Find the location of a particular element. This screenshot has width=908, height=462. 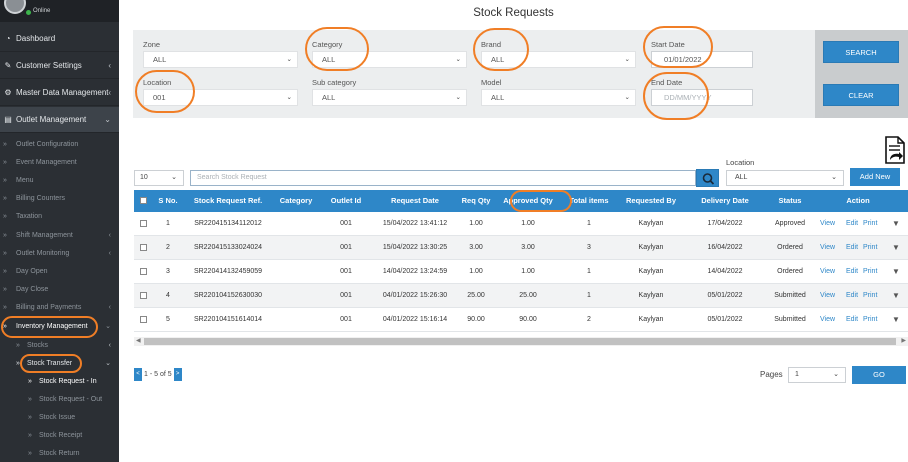

cell-sno: 4 is located at coordinates (168, 295).